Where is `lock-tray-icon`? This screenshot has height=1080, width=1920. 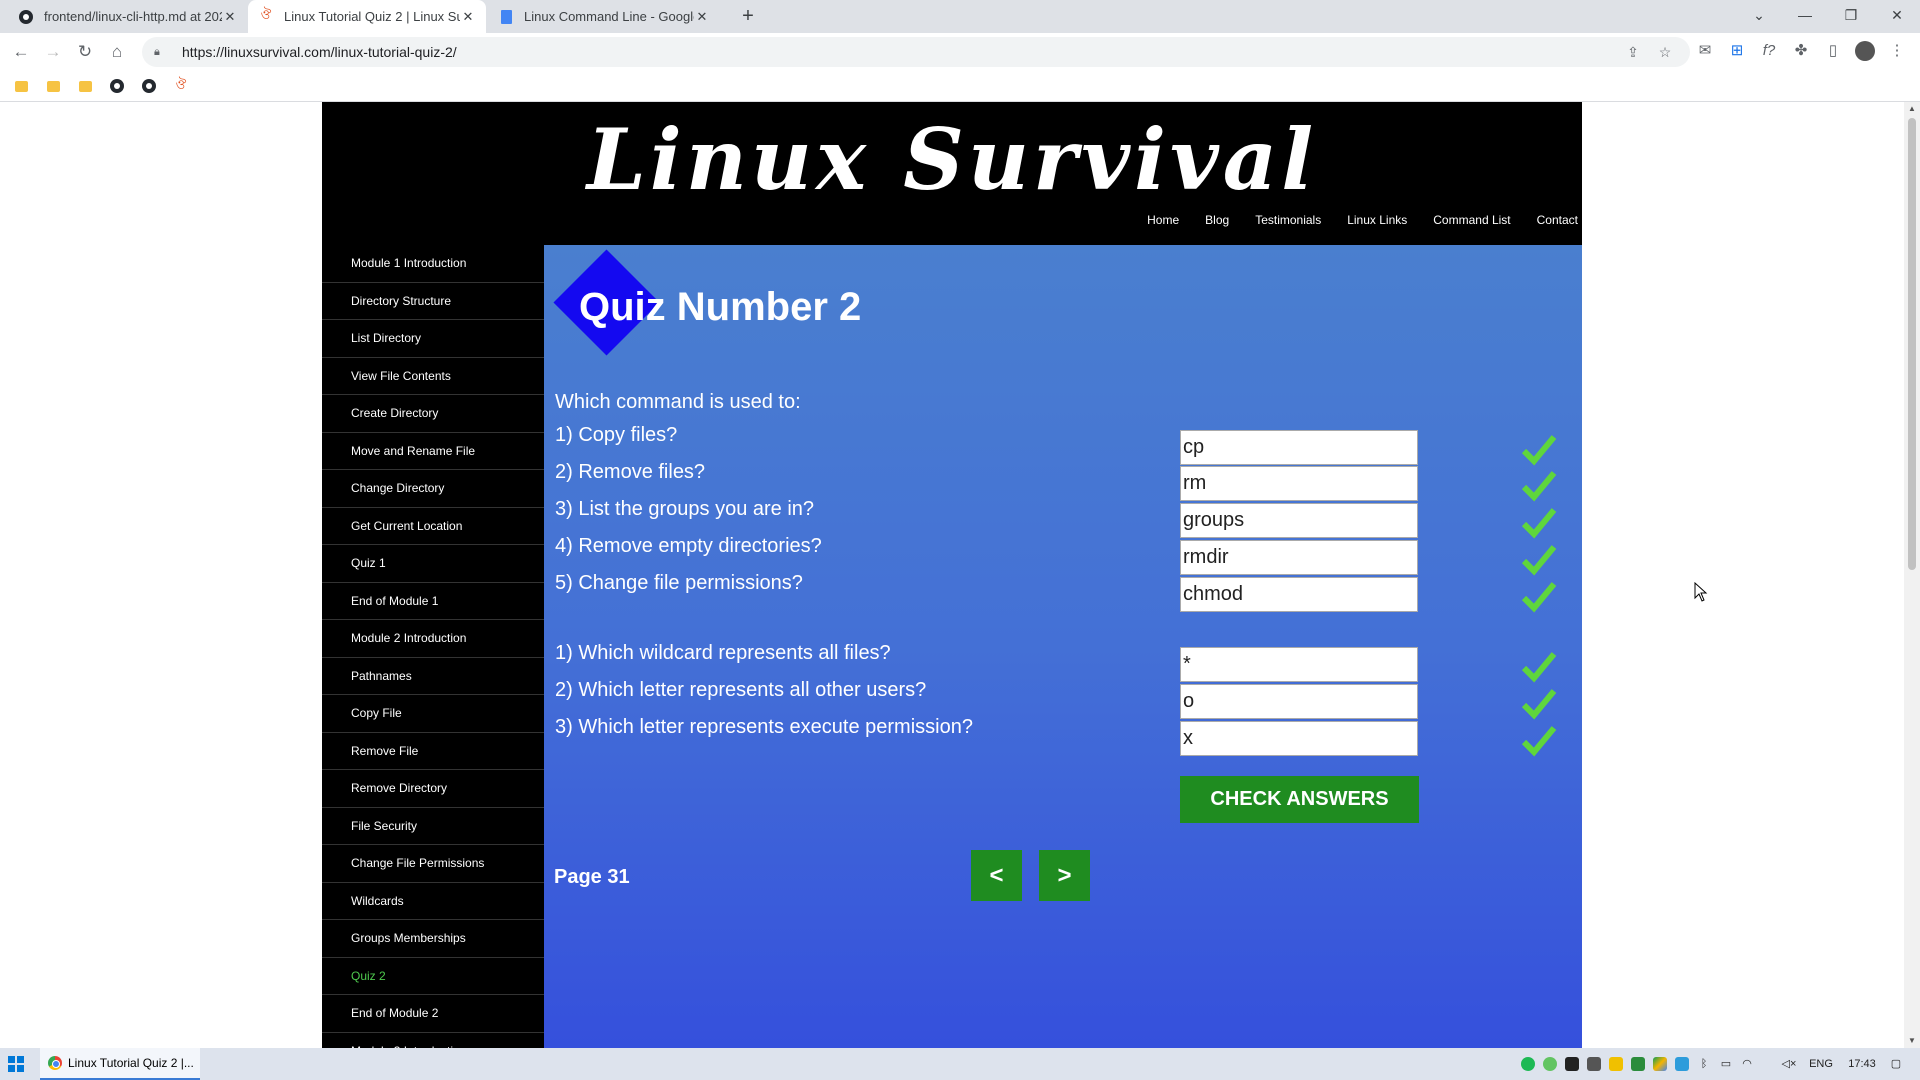 lock-tray-icon is located at coordinates (1594, 1064).